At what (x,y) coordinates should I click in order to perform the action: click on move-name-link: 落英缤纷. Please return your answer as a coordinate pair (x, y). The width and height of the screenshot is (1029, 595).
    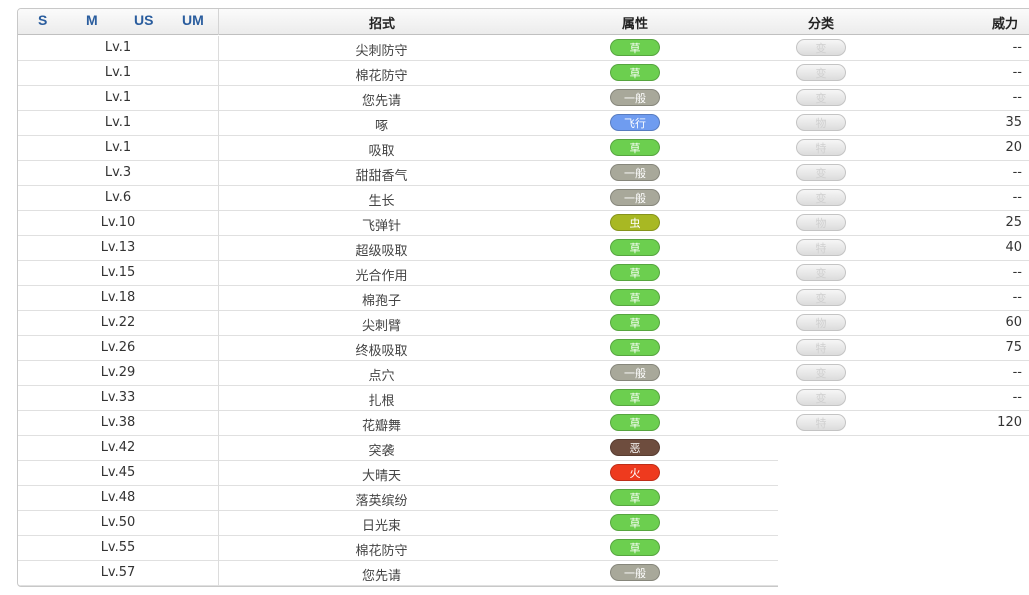
    Looking at the image, I should click on (381, 499).